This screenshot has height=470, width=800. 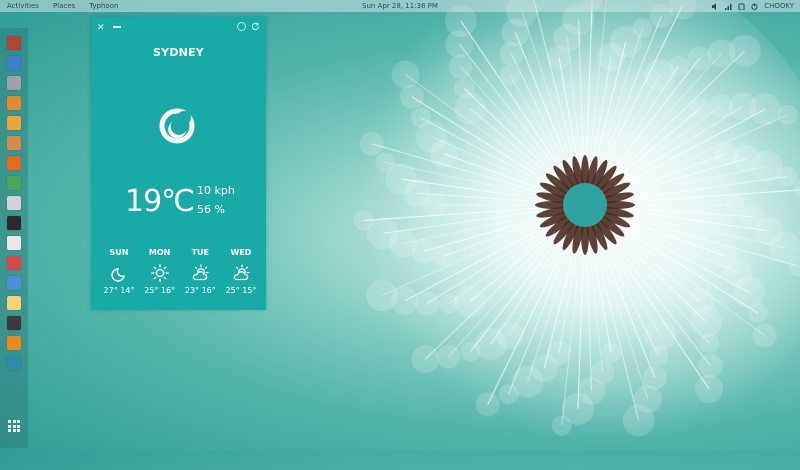 What do you see at coordinates (14, 363) in the screenshot?
I see `app-icon` at bounding box center [14, 363].